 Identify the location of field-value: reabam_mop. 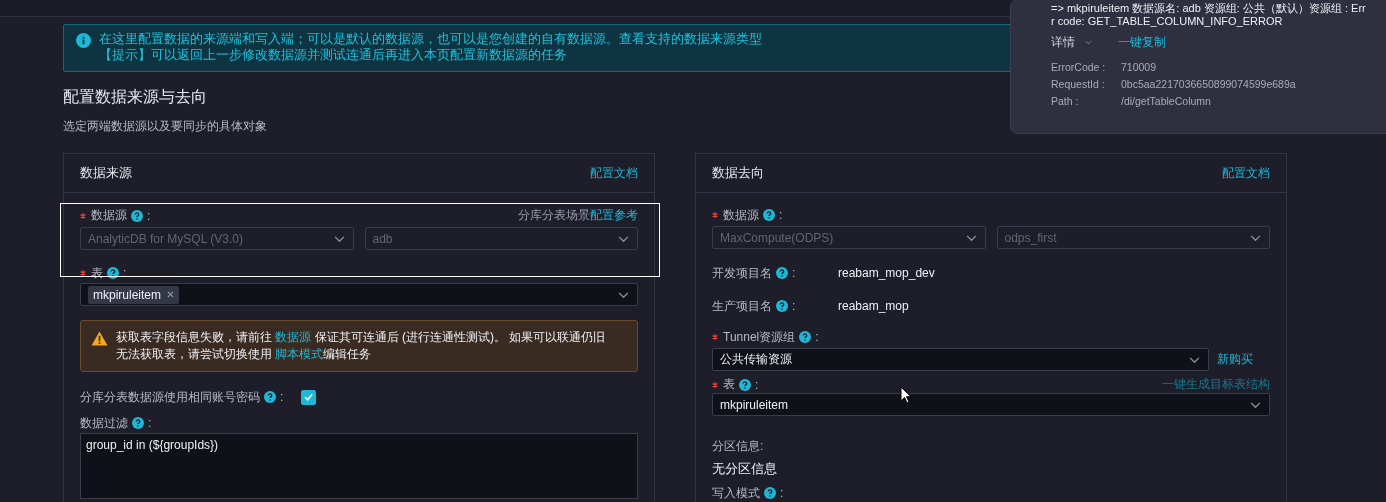
(873, 306).